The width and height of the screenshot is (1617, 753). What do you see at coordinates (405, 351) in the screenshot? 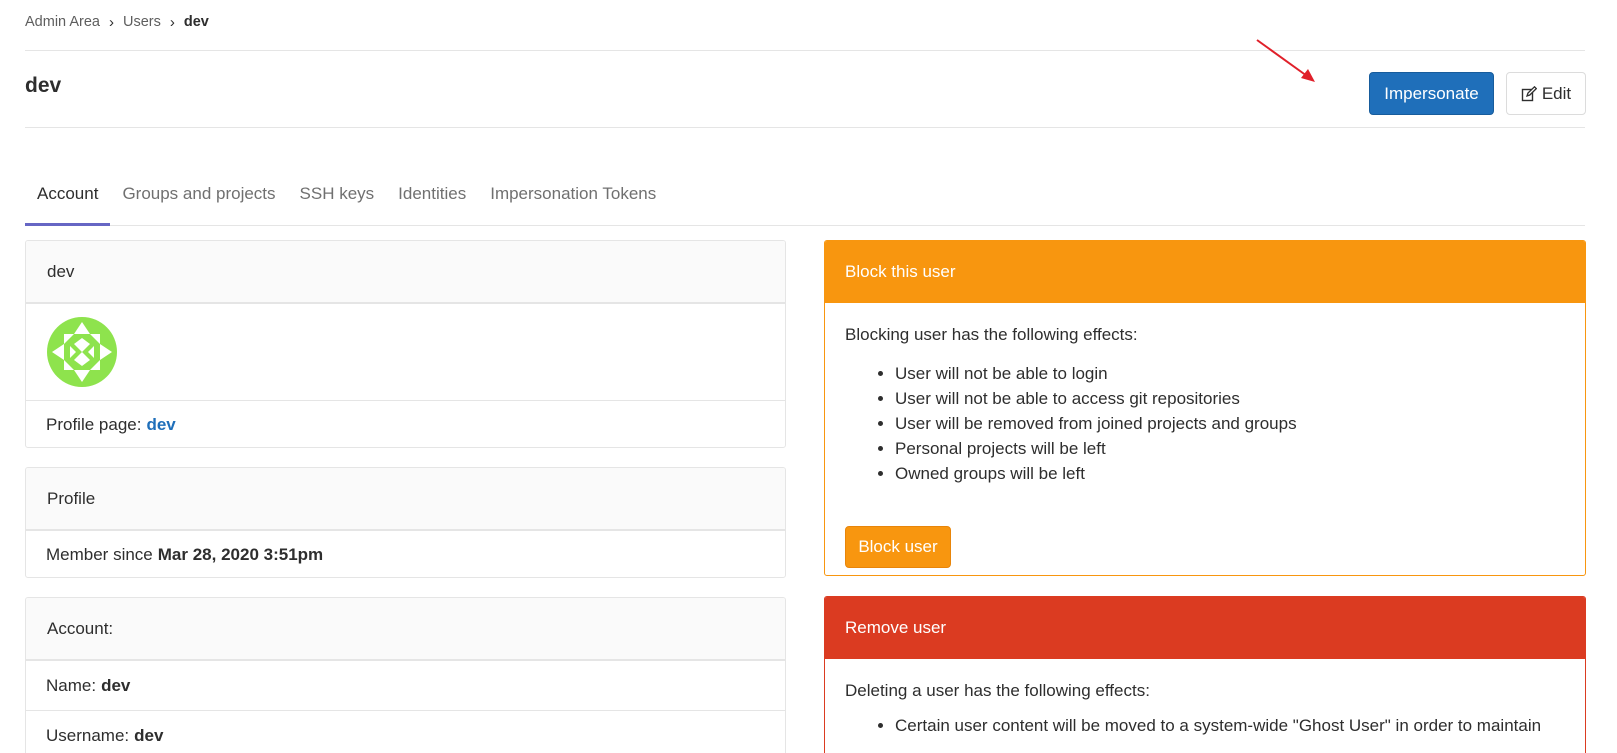
I see `avatar-row` at bounding box center [405, 351].